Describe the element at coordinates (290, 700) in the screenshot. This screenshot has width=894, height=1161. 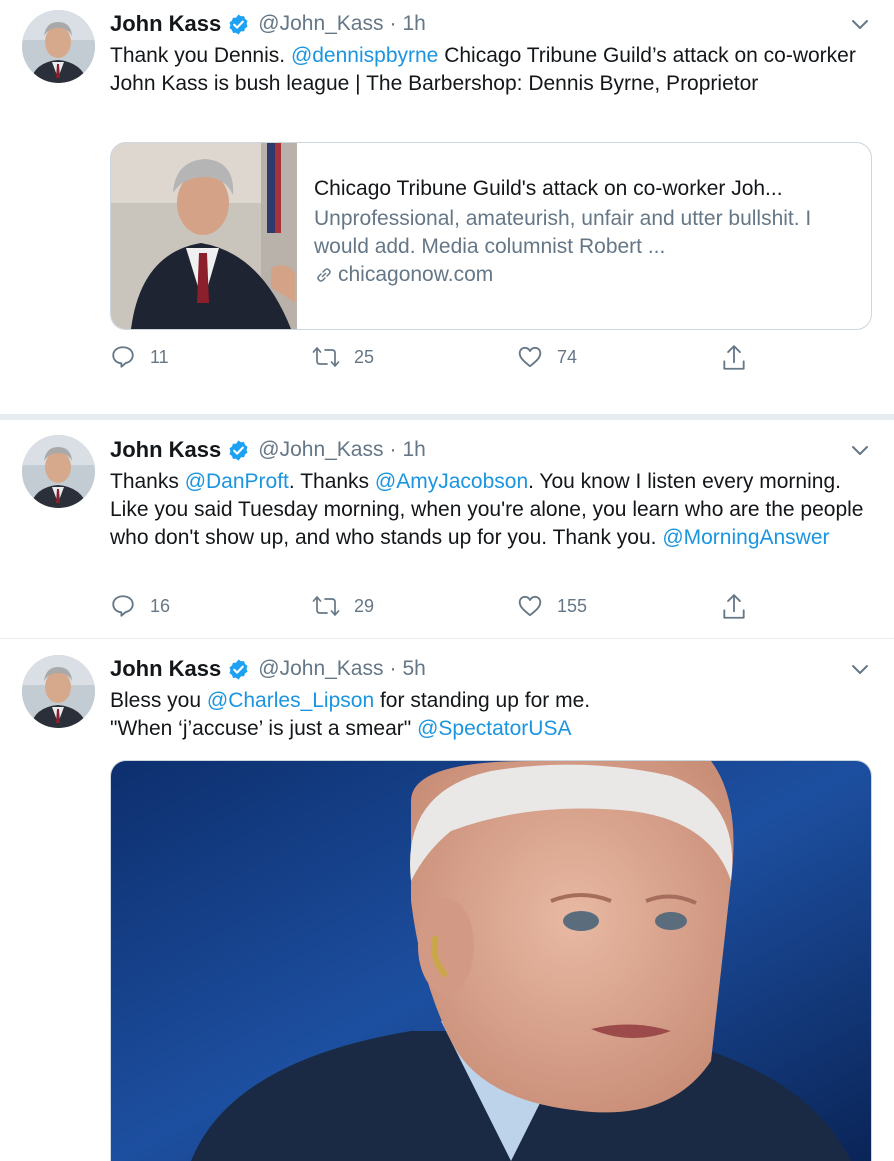
I see `mention-link: @Charles_Lipson` at that location.